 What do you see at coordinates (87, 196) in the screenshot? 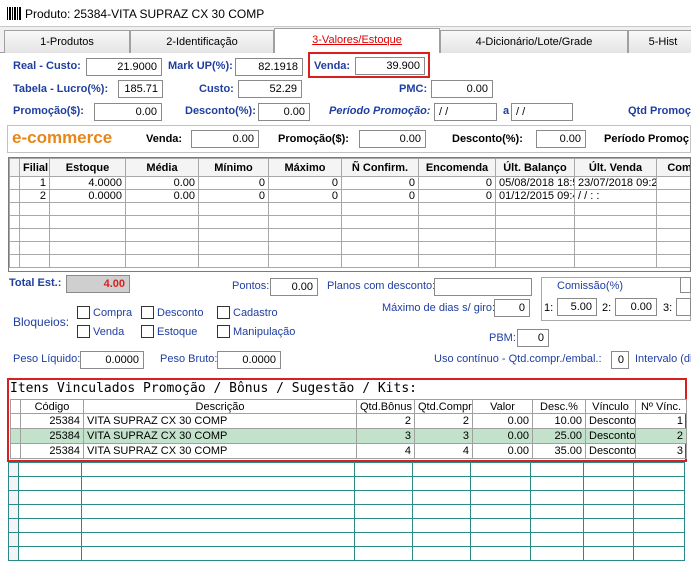
I see `cell: 0.0000` at bounding box center [87, 196].